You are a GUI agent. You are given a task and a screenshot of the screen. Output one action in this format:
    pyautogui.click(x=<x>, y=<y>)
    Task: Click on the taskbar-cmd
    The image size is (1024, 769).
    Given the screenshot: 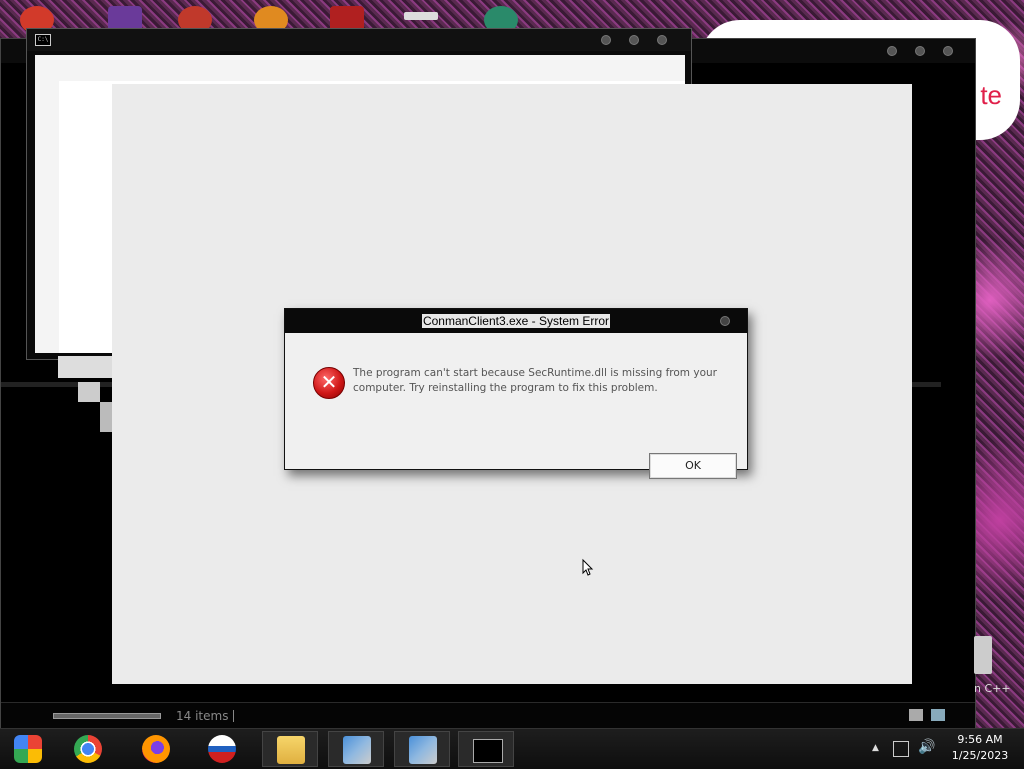 What is the action you would take?
    pyautogui.click(x=486, y=749)
    